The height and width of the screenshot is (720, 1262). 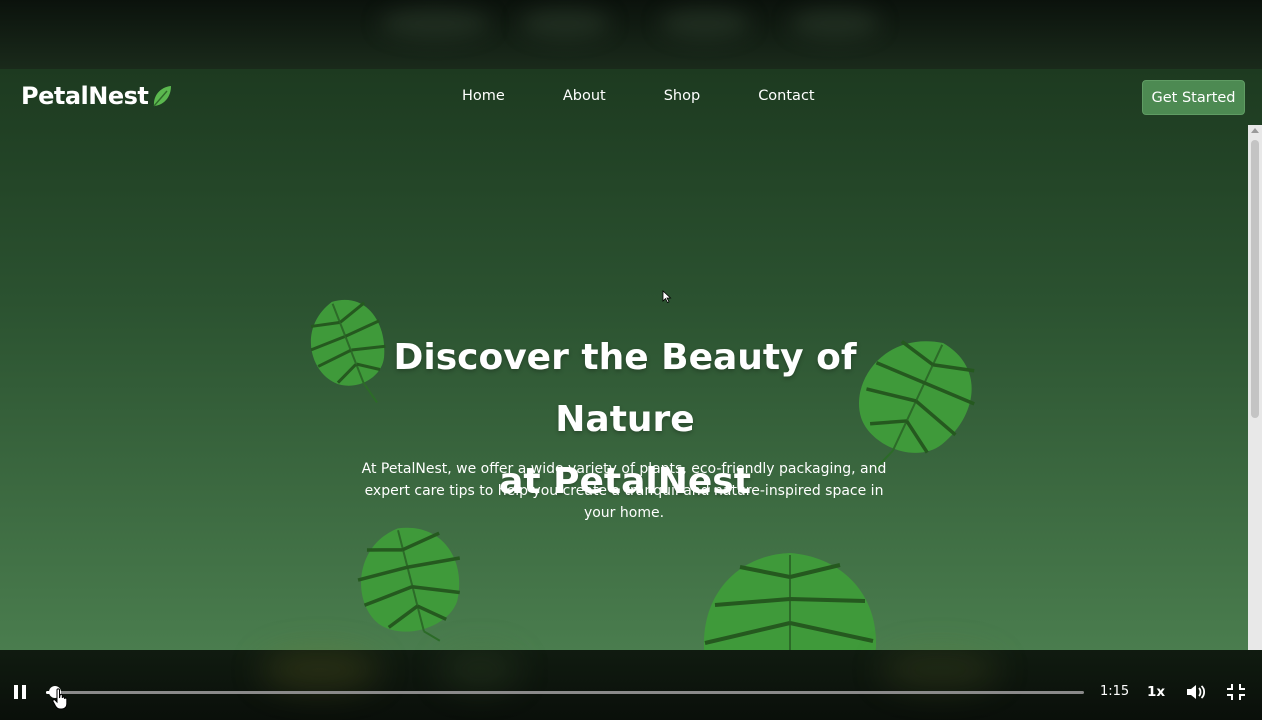 I want to click on site-logo: PetalNest, so click(x=97, y=96).